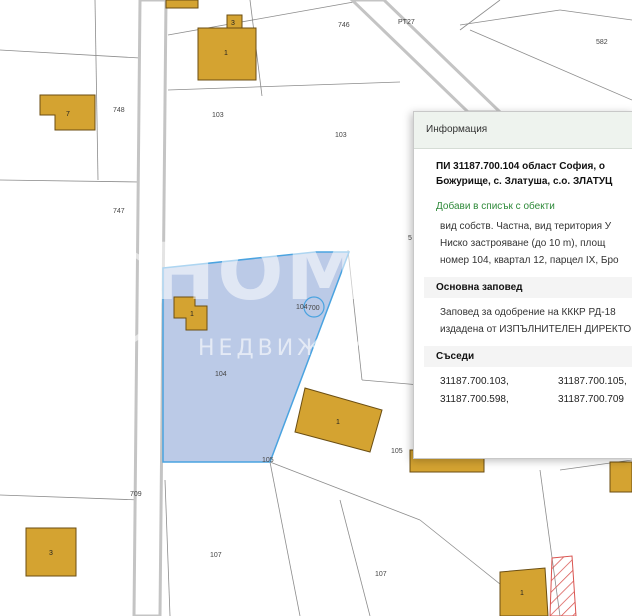 The height and width of the screenshot is (616, 632). Describe the element at coordinates (314, 308) in the screenshot. I see `parcel-marker-label: 700` at that location.